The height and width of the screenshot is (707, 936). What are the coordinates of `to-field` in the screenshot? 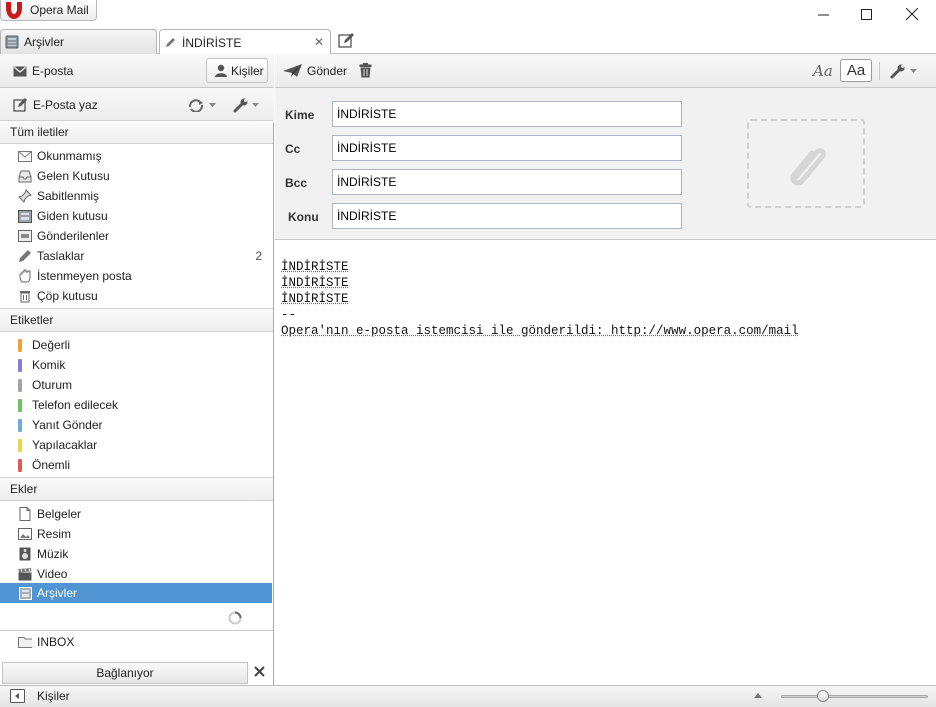 It's located at (507, 114).